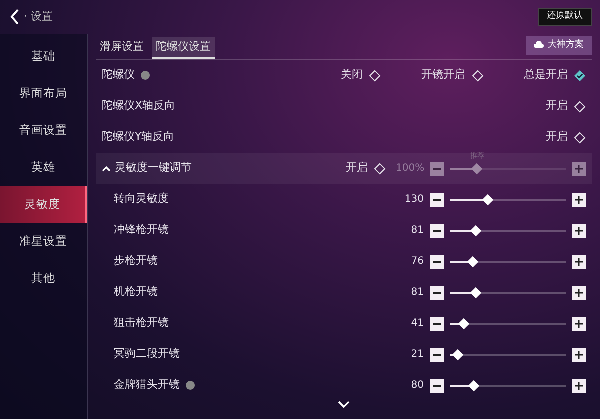 This screenshot has width=600, height=419. I want to click on tab: 滑屏设置, so click(122, 47).